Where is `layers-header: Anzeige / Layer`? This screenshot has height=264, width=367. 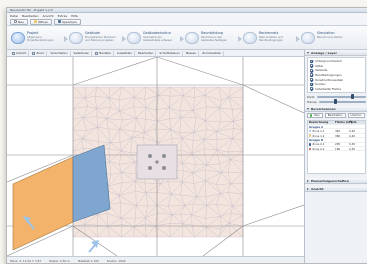
layers-header: Anzeige / Layer is located at coordinates (336, 53).